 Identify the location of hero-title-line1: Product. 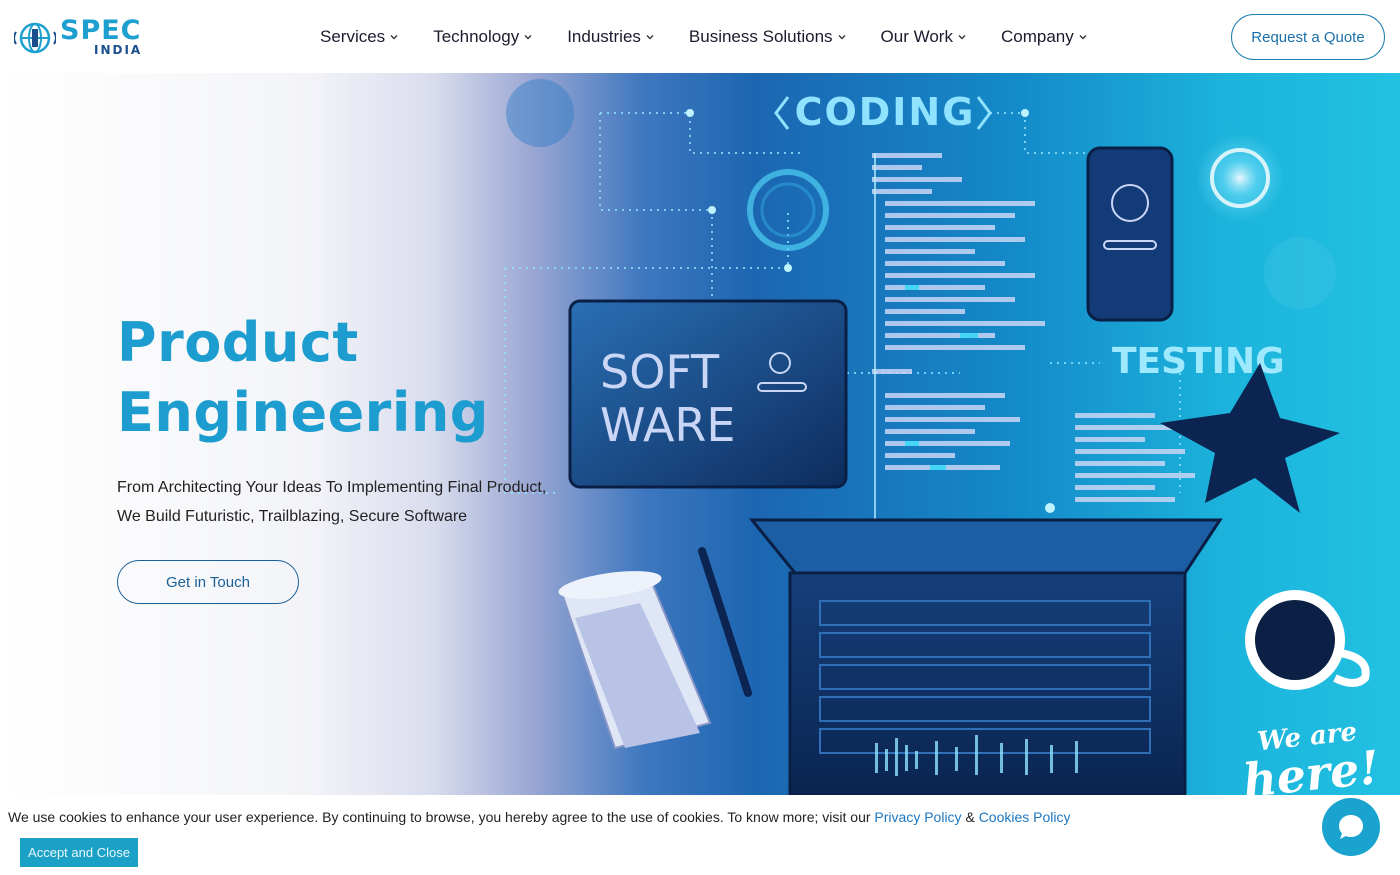
(238, 342).